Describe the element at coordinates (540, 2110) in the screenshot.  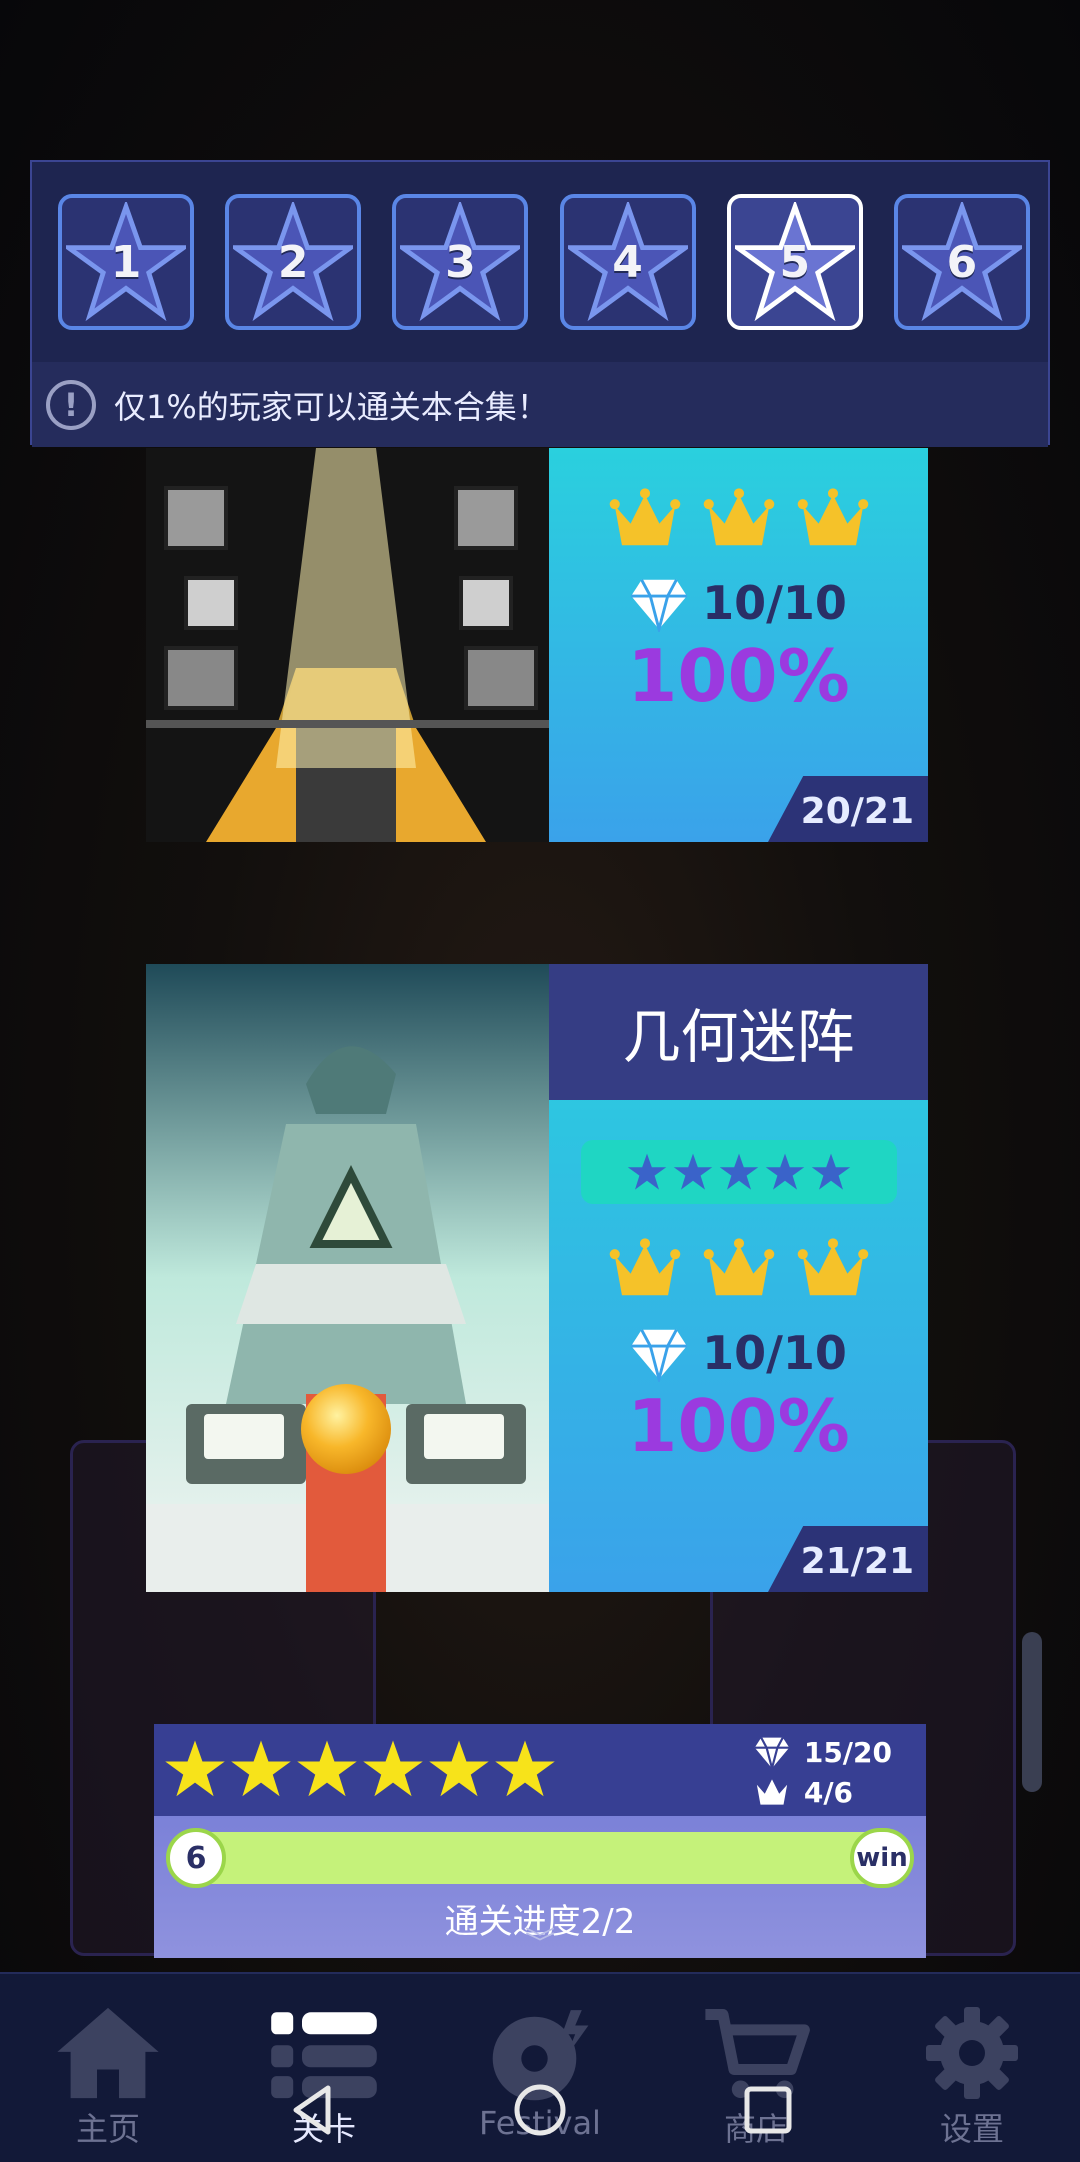
I see `home-system-icon` at that location.